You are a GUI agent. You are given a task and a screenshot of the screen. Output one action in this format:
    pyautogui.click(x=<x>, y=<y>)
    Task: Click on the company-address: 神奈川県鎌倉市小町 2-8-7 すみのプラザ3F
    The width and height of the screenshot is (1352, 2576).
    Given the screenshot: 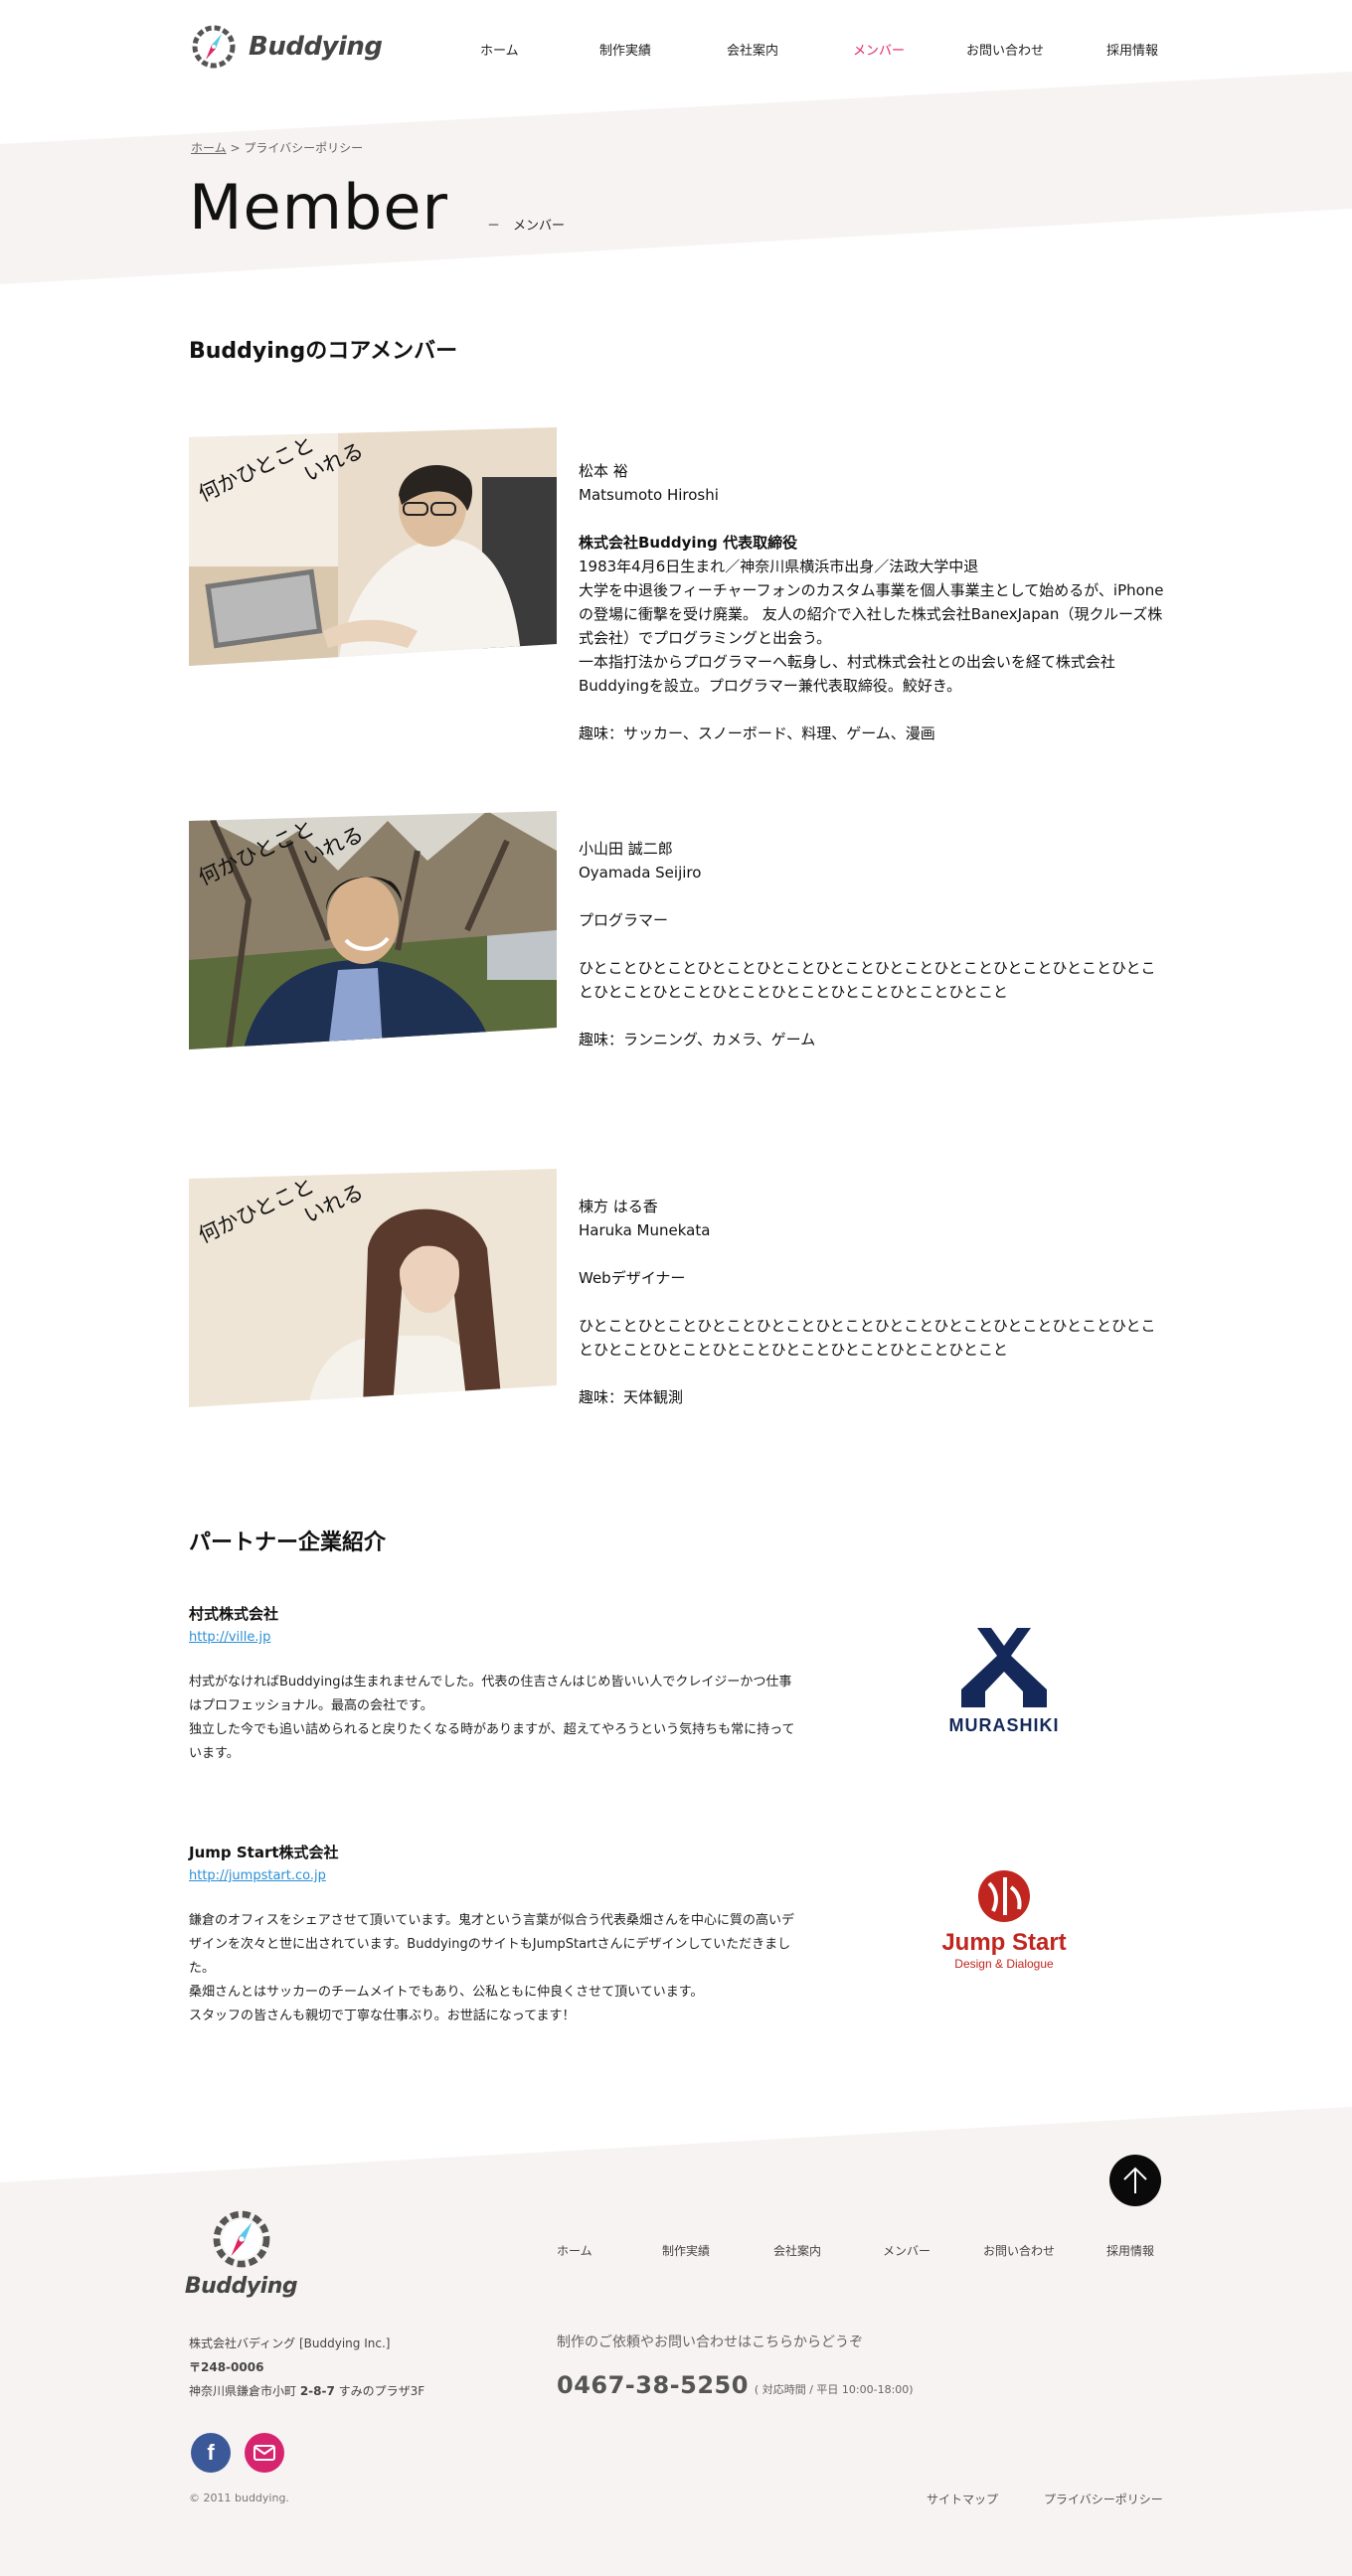 What is the action you would take?
    pyautogui.click(x=307, y=2391)
    